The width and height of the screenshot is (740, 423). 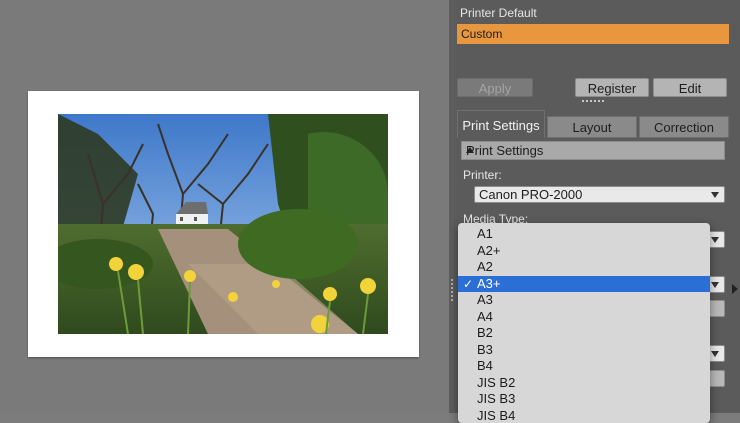 I want to click on tab-layout: Layout, so click(x=592, y=127).